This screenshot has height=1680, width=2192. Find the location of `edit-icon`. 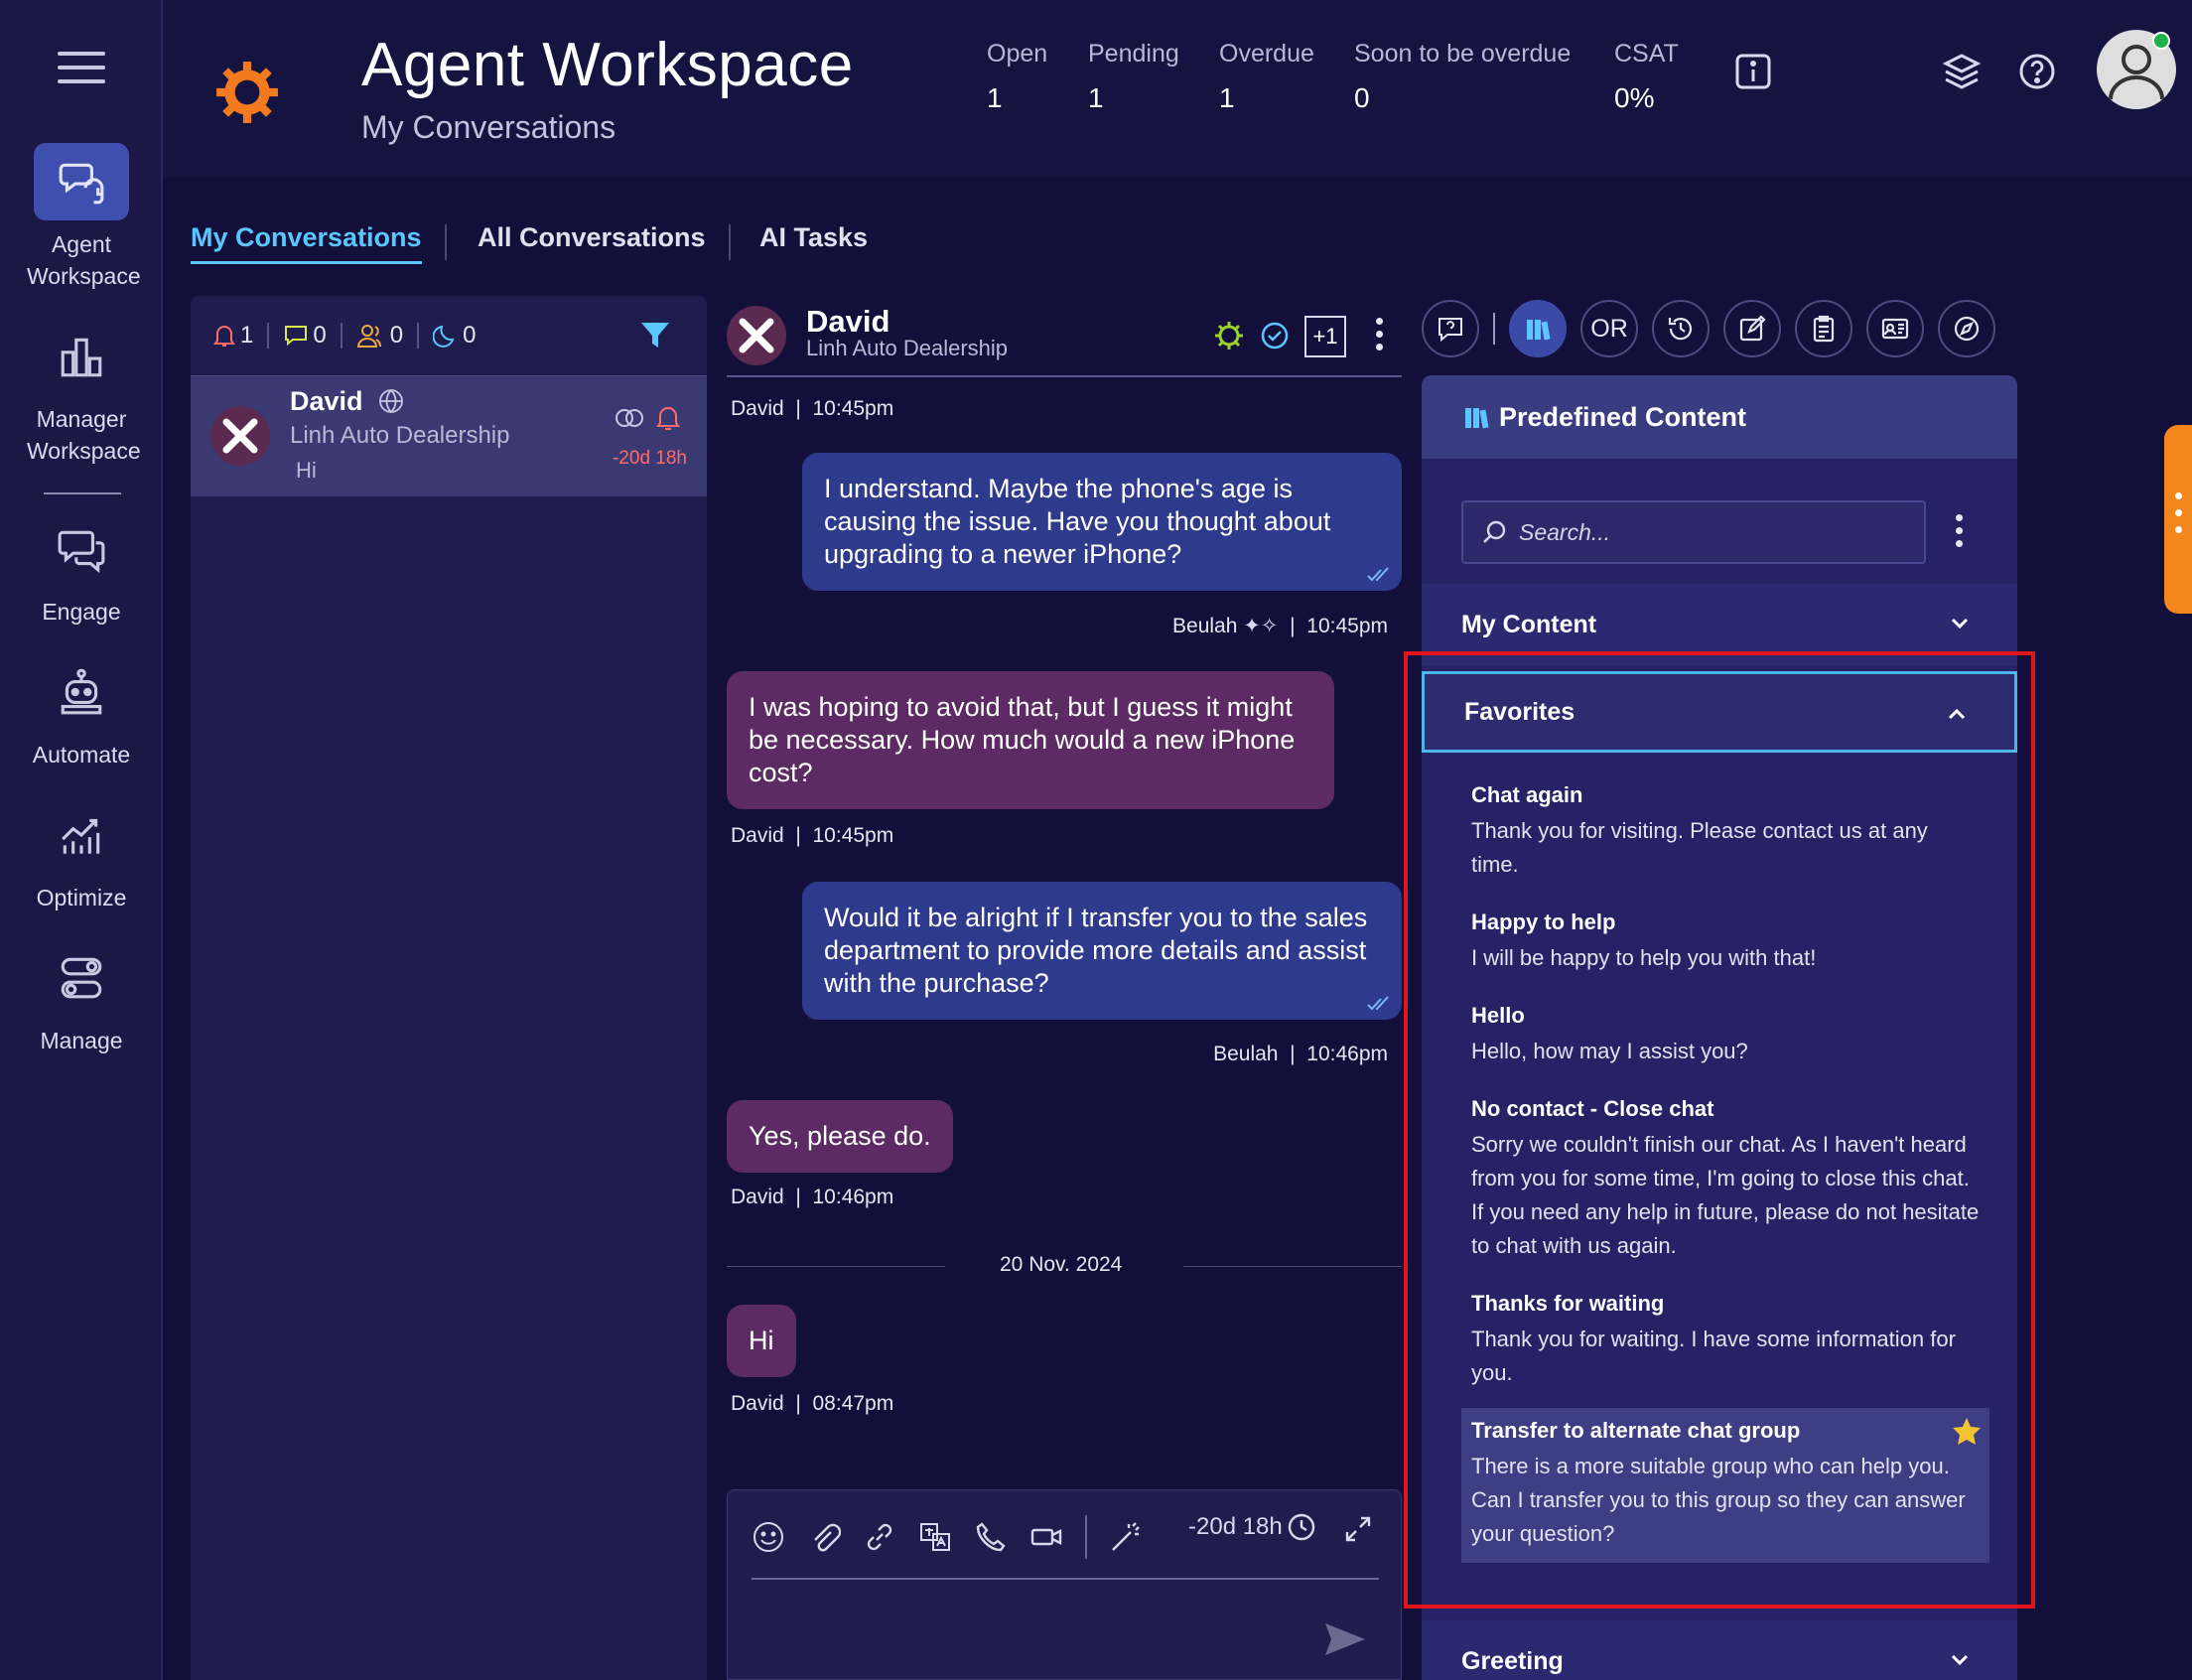

edit-icon is located at coordinates (1752, 328).